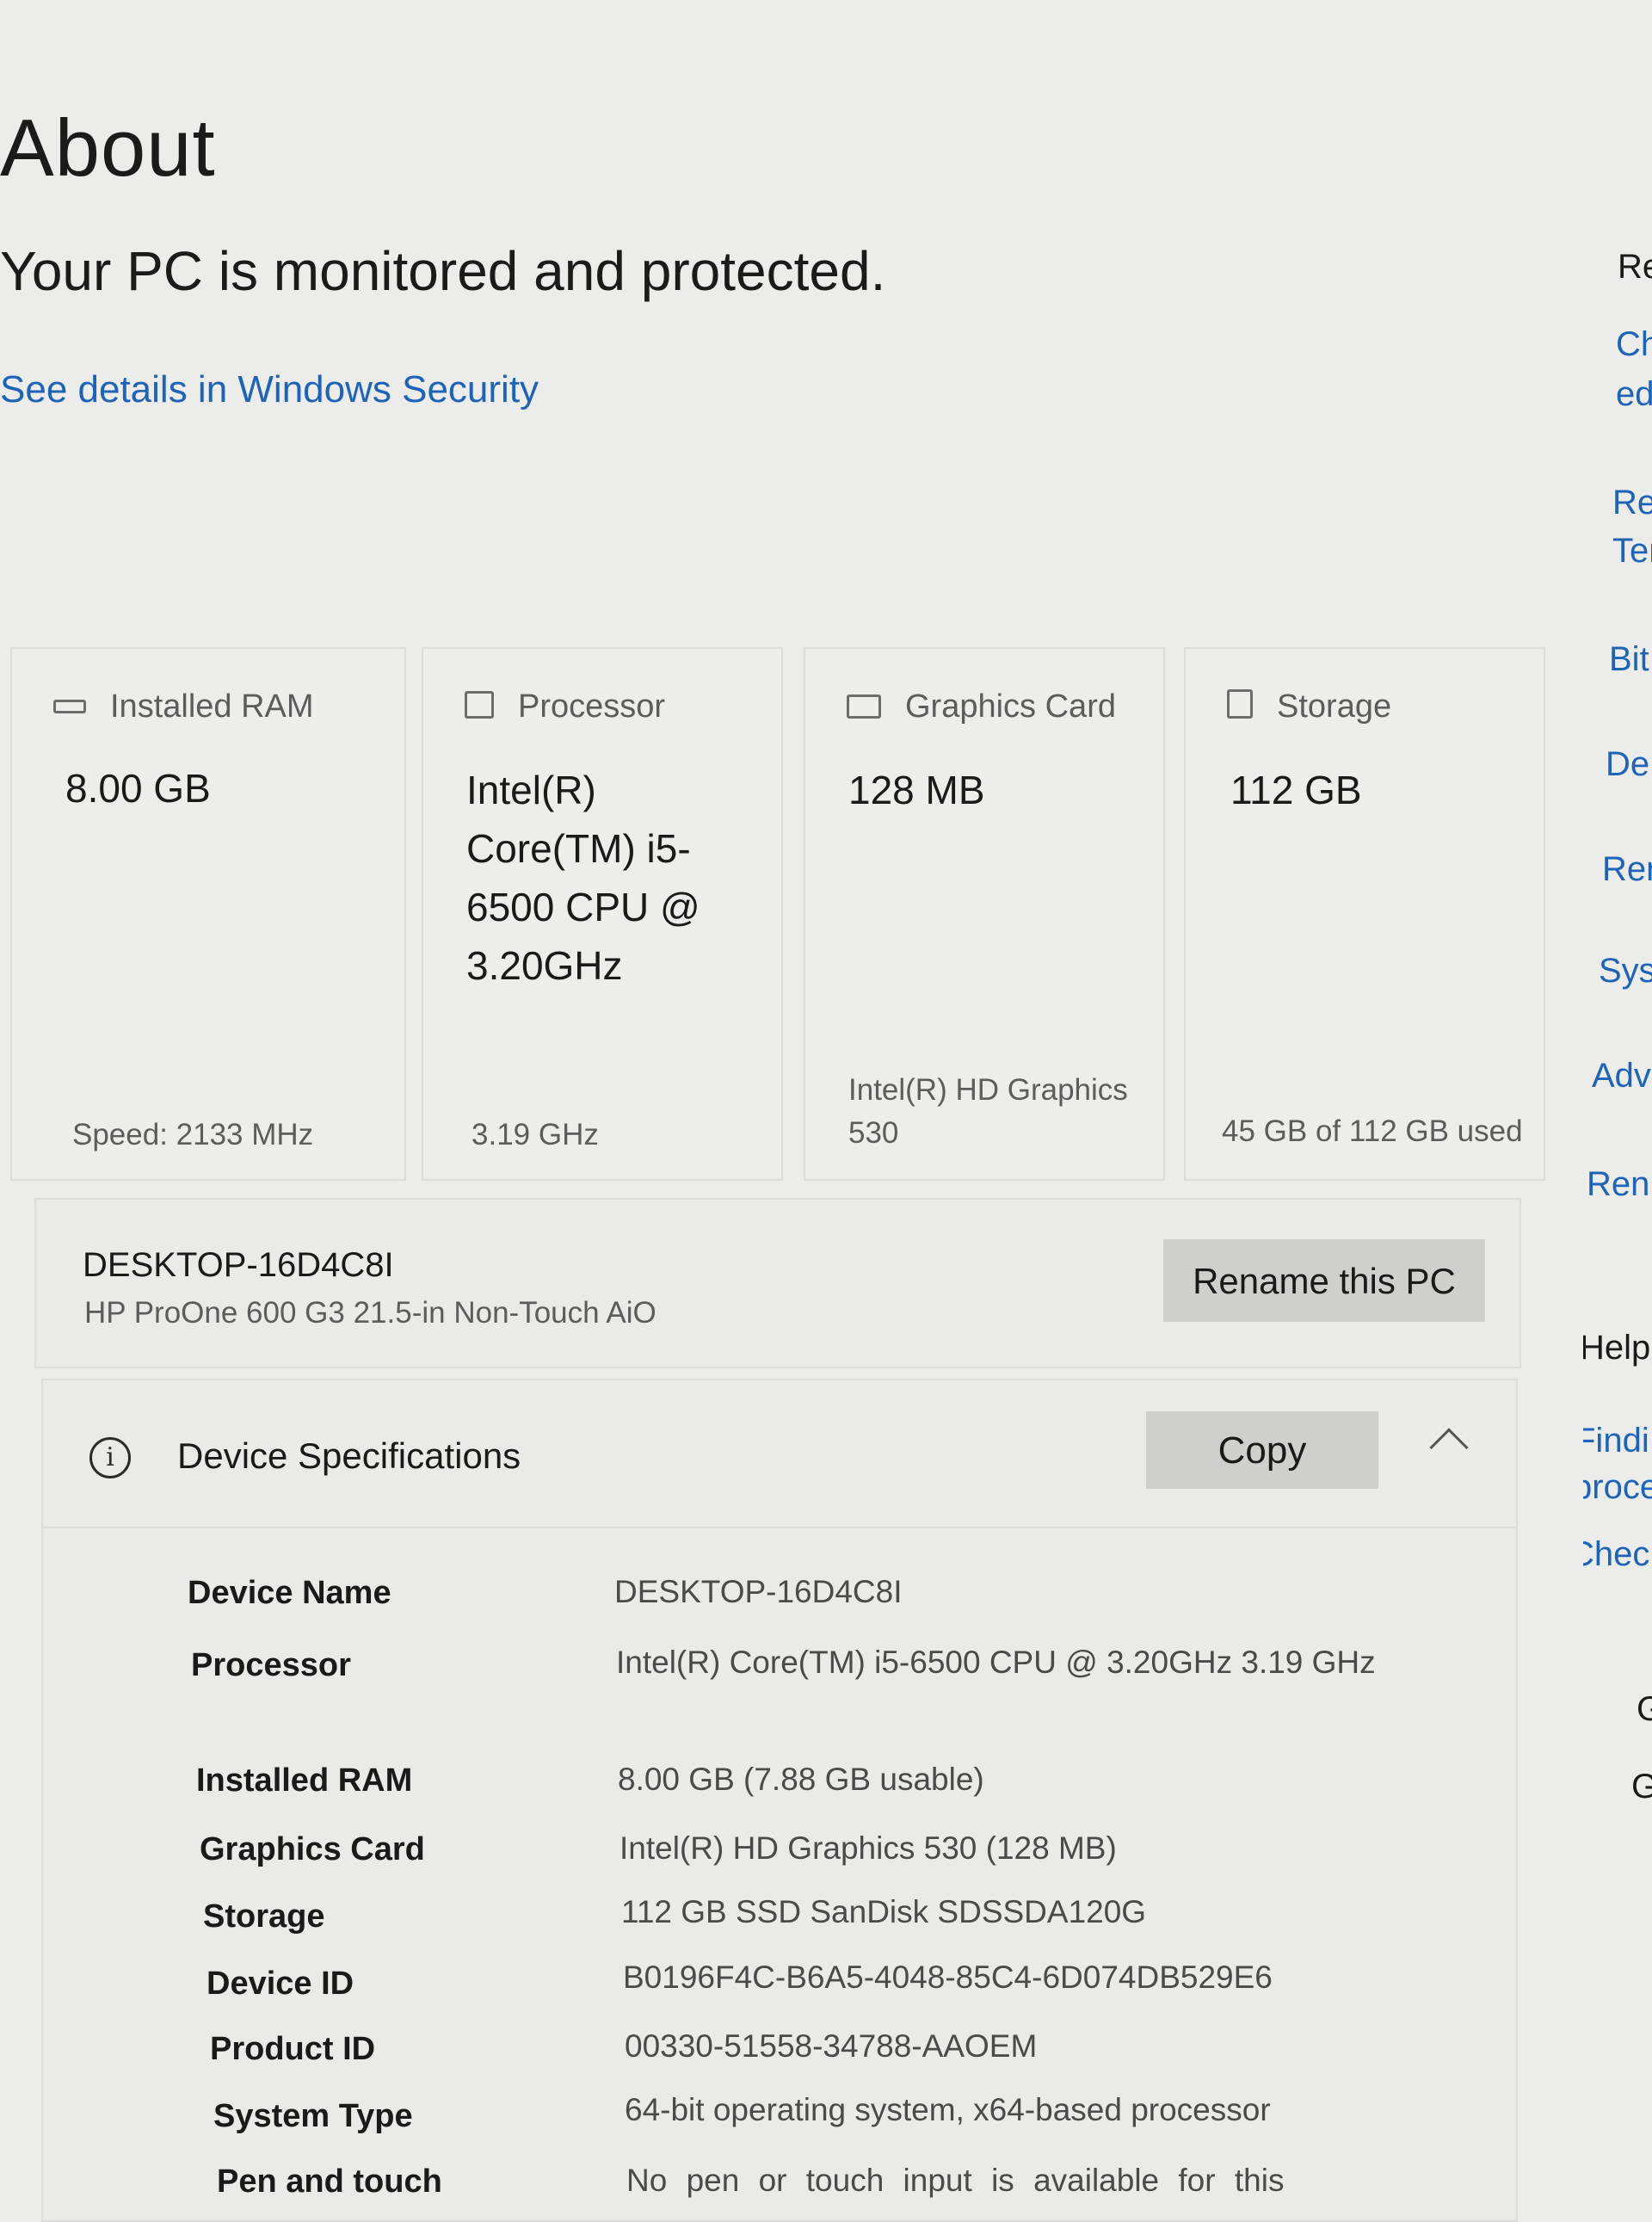  I want to click on card-value: 128 MB, so click(916, 790).